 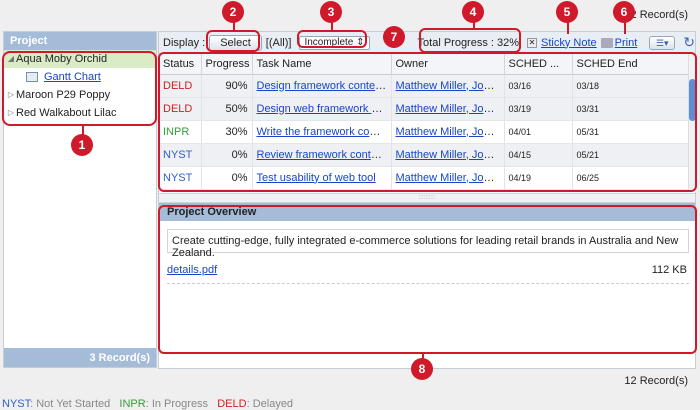 I want to click on project-panel-header: Project, so click(x=80, y=41).